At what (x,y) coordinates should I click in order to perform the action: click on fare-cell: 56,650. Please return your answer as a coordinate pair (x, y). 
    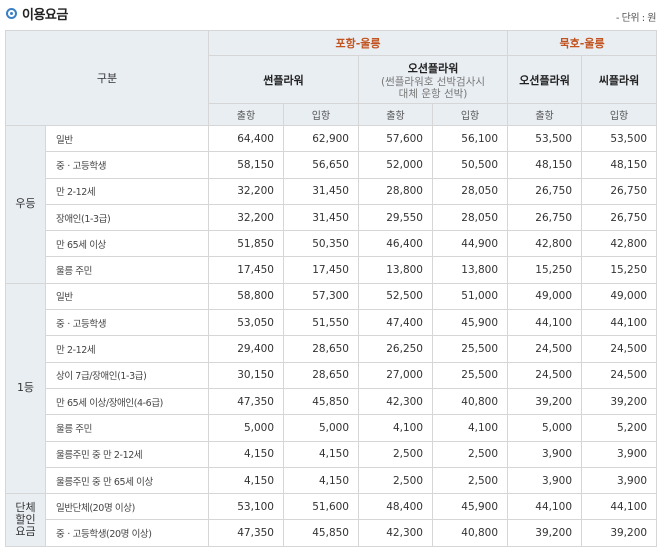
    Looking at the image, I should click on (321, 165).